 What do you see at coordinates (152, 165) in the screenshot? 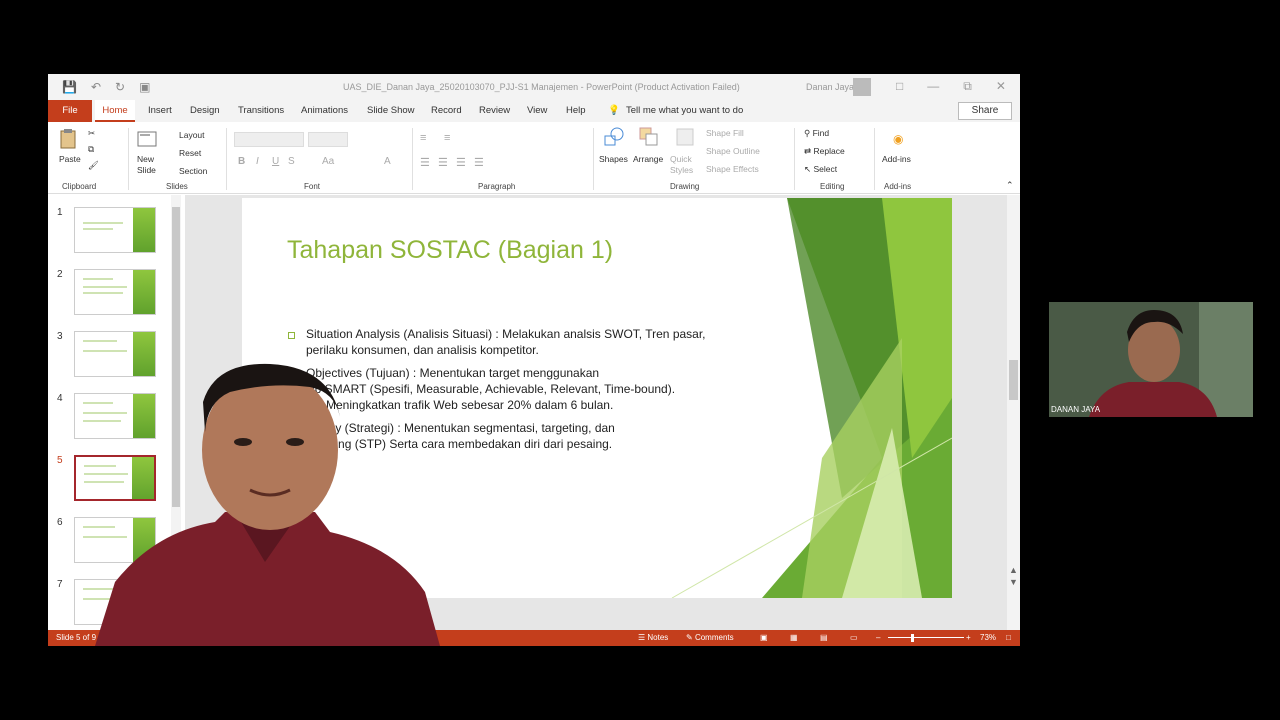
I see `new-slide-button: New Slide` at bounding box center [152, 165].